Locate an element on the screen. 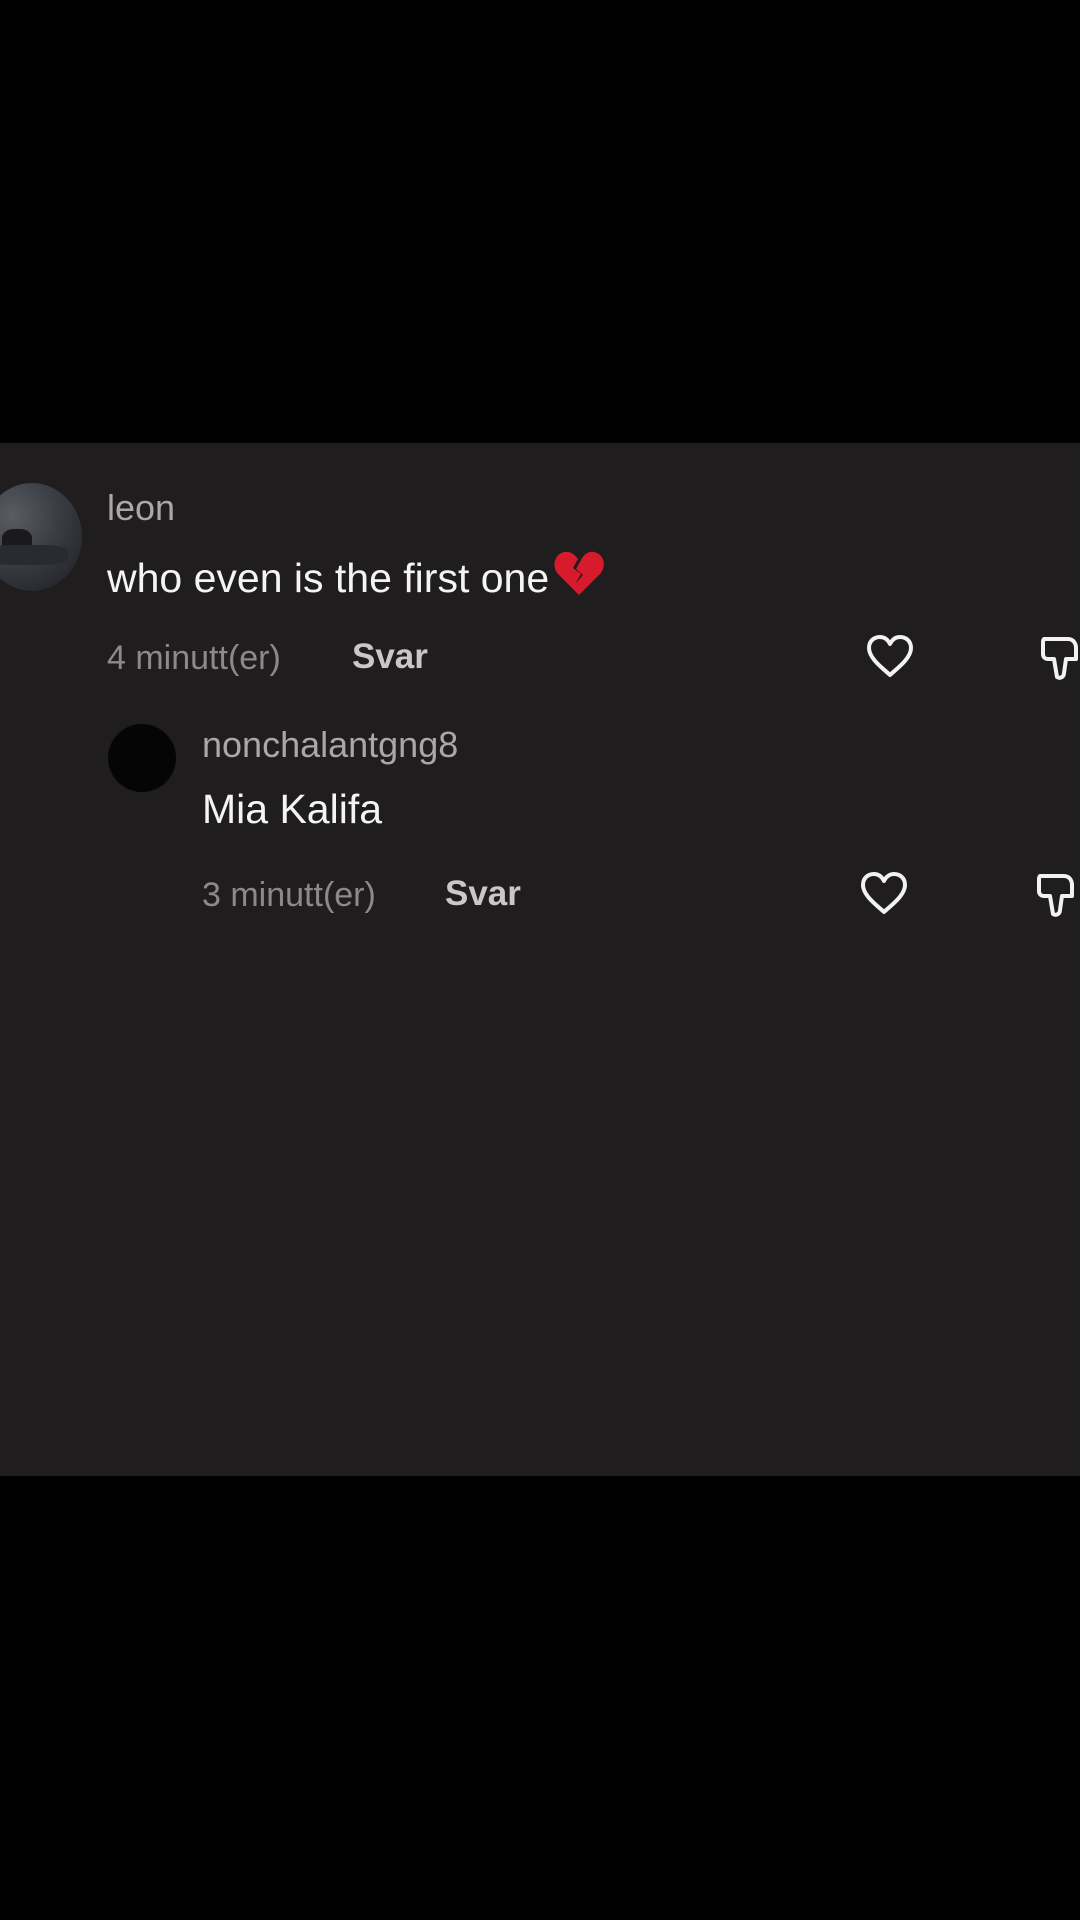  comment-username: leon is located at coordinates (141, 508).